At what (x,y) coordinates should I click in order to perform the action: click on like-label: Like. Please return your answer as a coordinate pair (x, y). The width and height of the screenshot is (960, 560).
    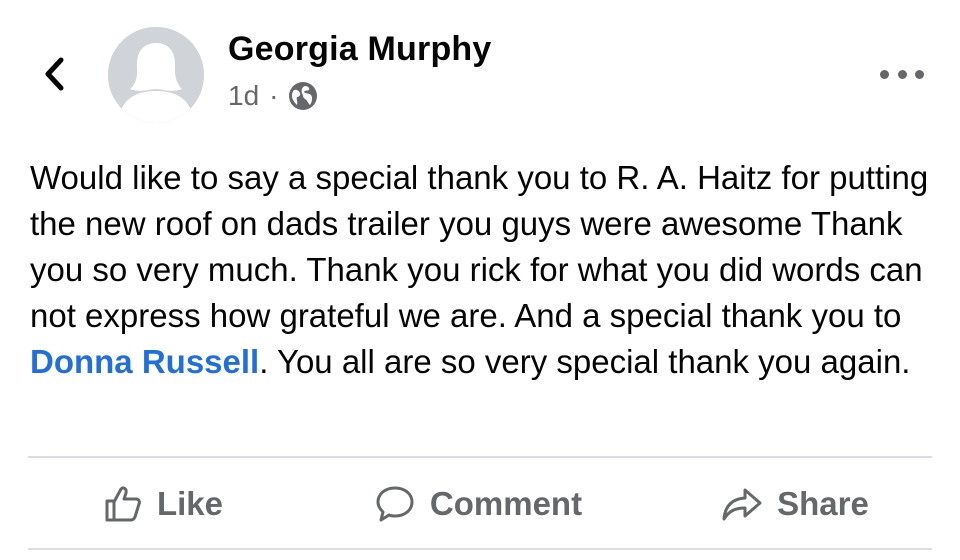
    Looking at the image, I should click on (190, 503).